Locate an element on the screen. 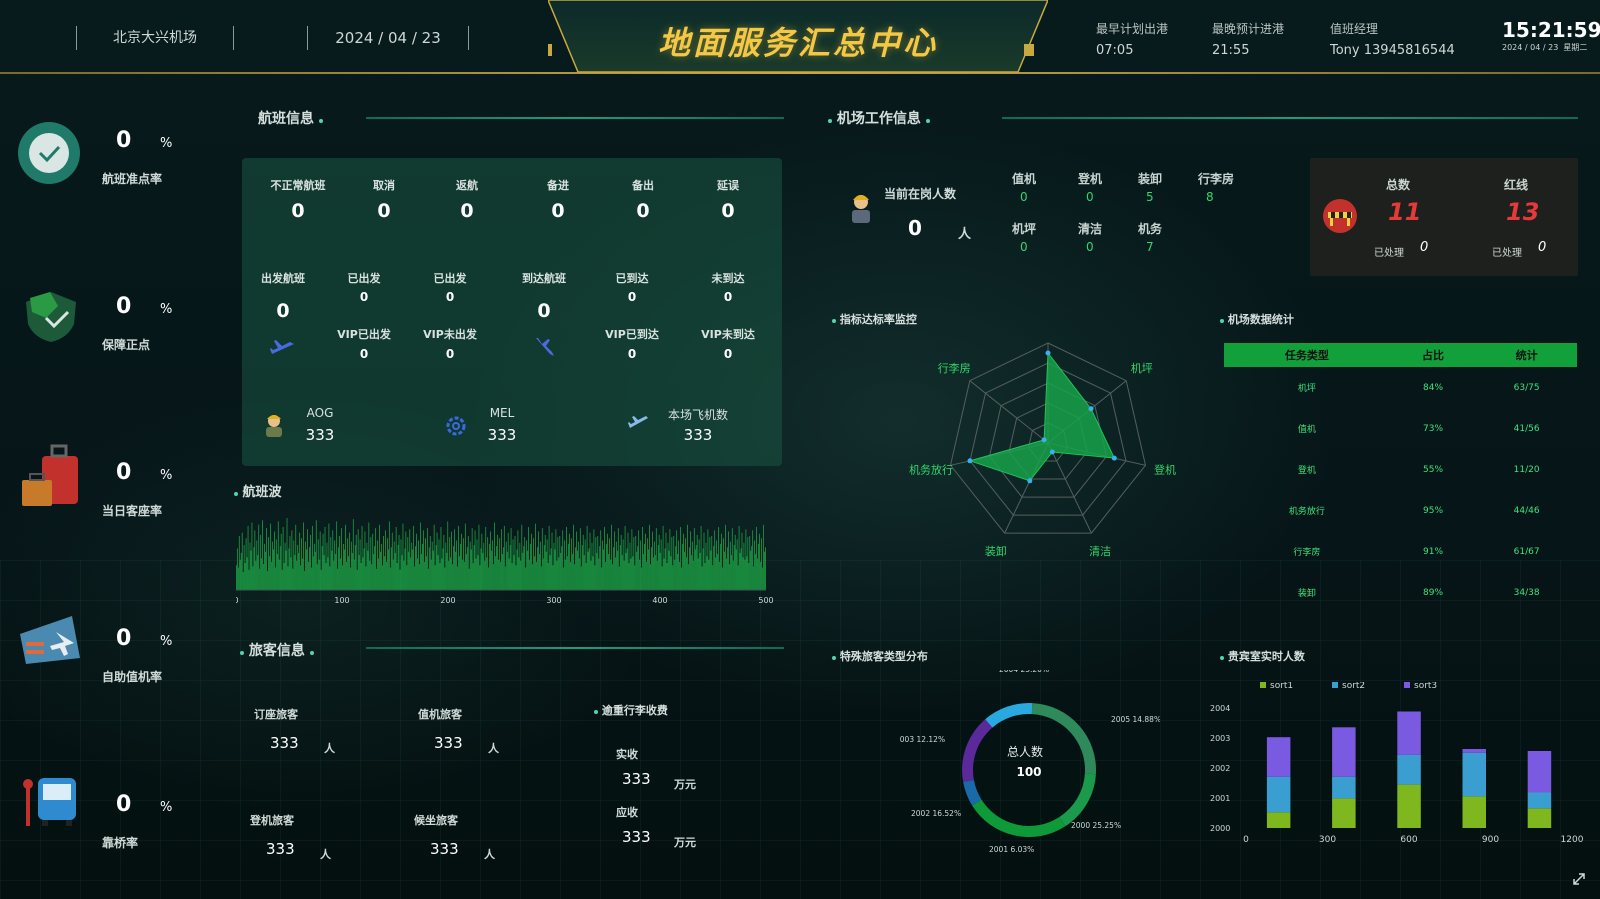 The image size is (1600, 899). info-value: 07:05 is located at coordinates (1115, 50).